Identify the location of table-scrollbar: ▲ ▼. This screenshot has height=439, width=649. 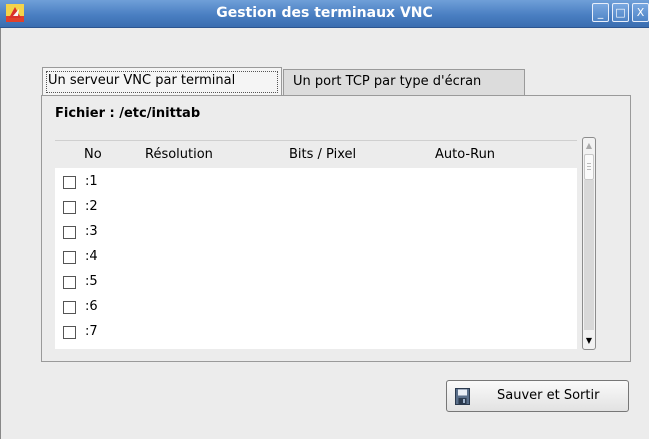
(589, 243).